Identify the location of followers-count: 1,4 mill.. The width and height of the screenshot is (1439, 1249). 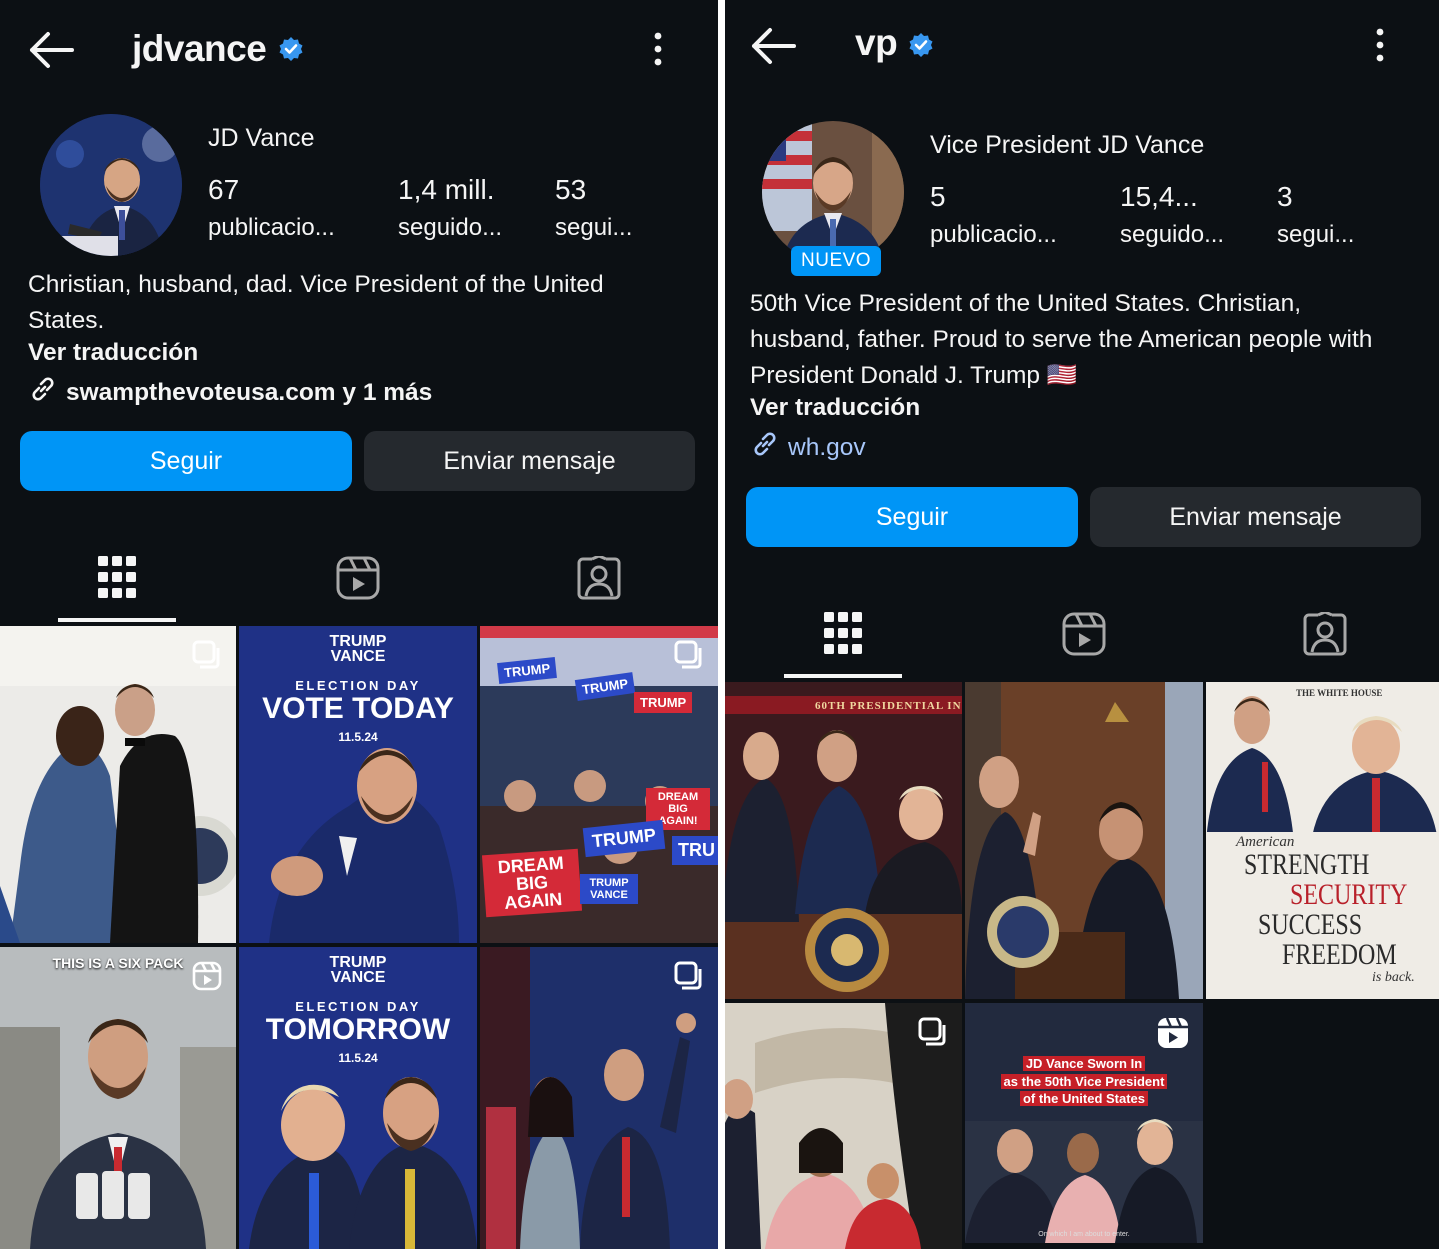
(446, 190).